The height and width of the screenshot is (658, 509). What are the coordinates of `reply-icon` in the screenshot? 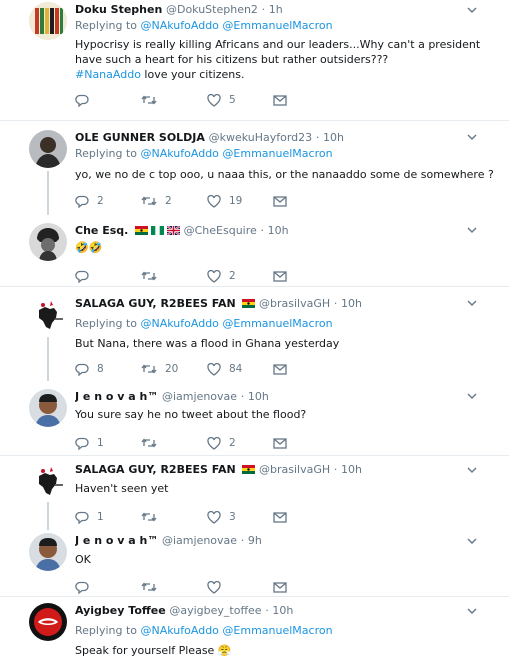 It's located at (82, 443).